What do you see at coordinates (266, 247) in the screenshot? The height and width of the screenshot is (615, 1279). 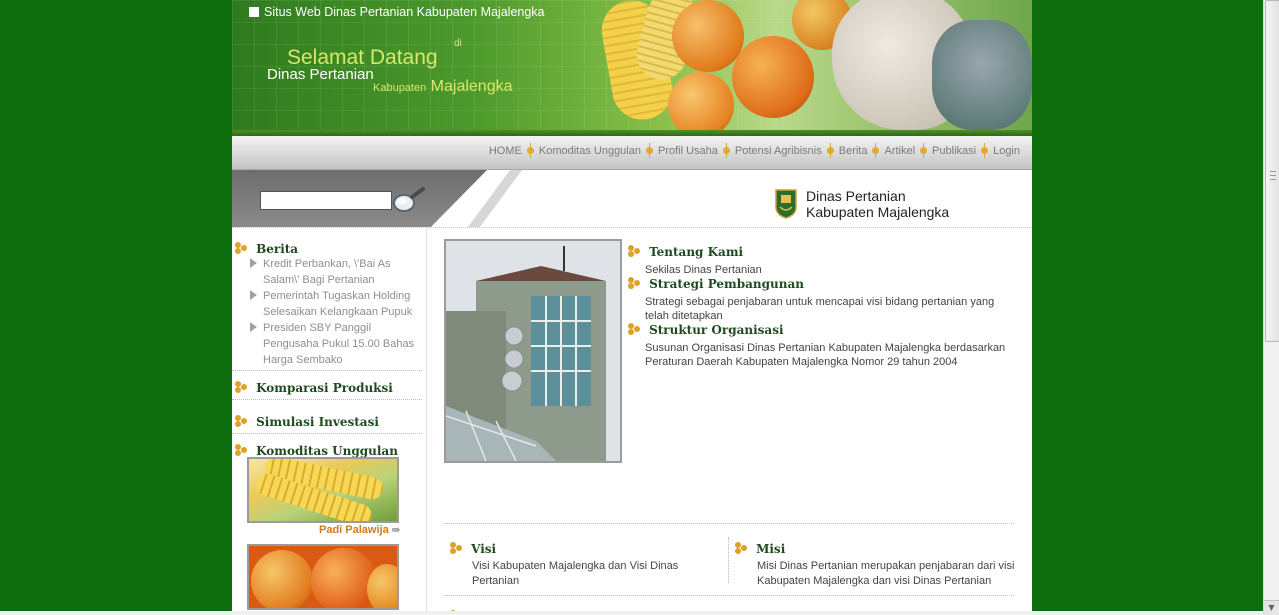 I see `sidebar-section-berita: Berita` at bounding box center [266, 247].